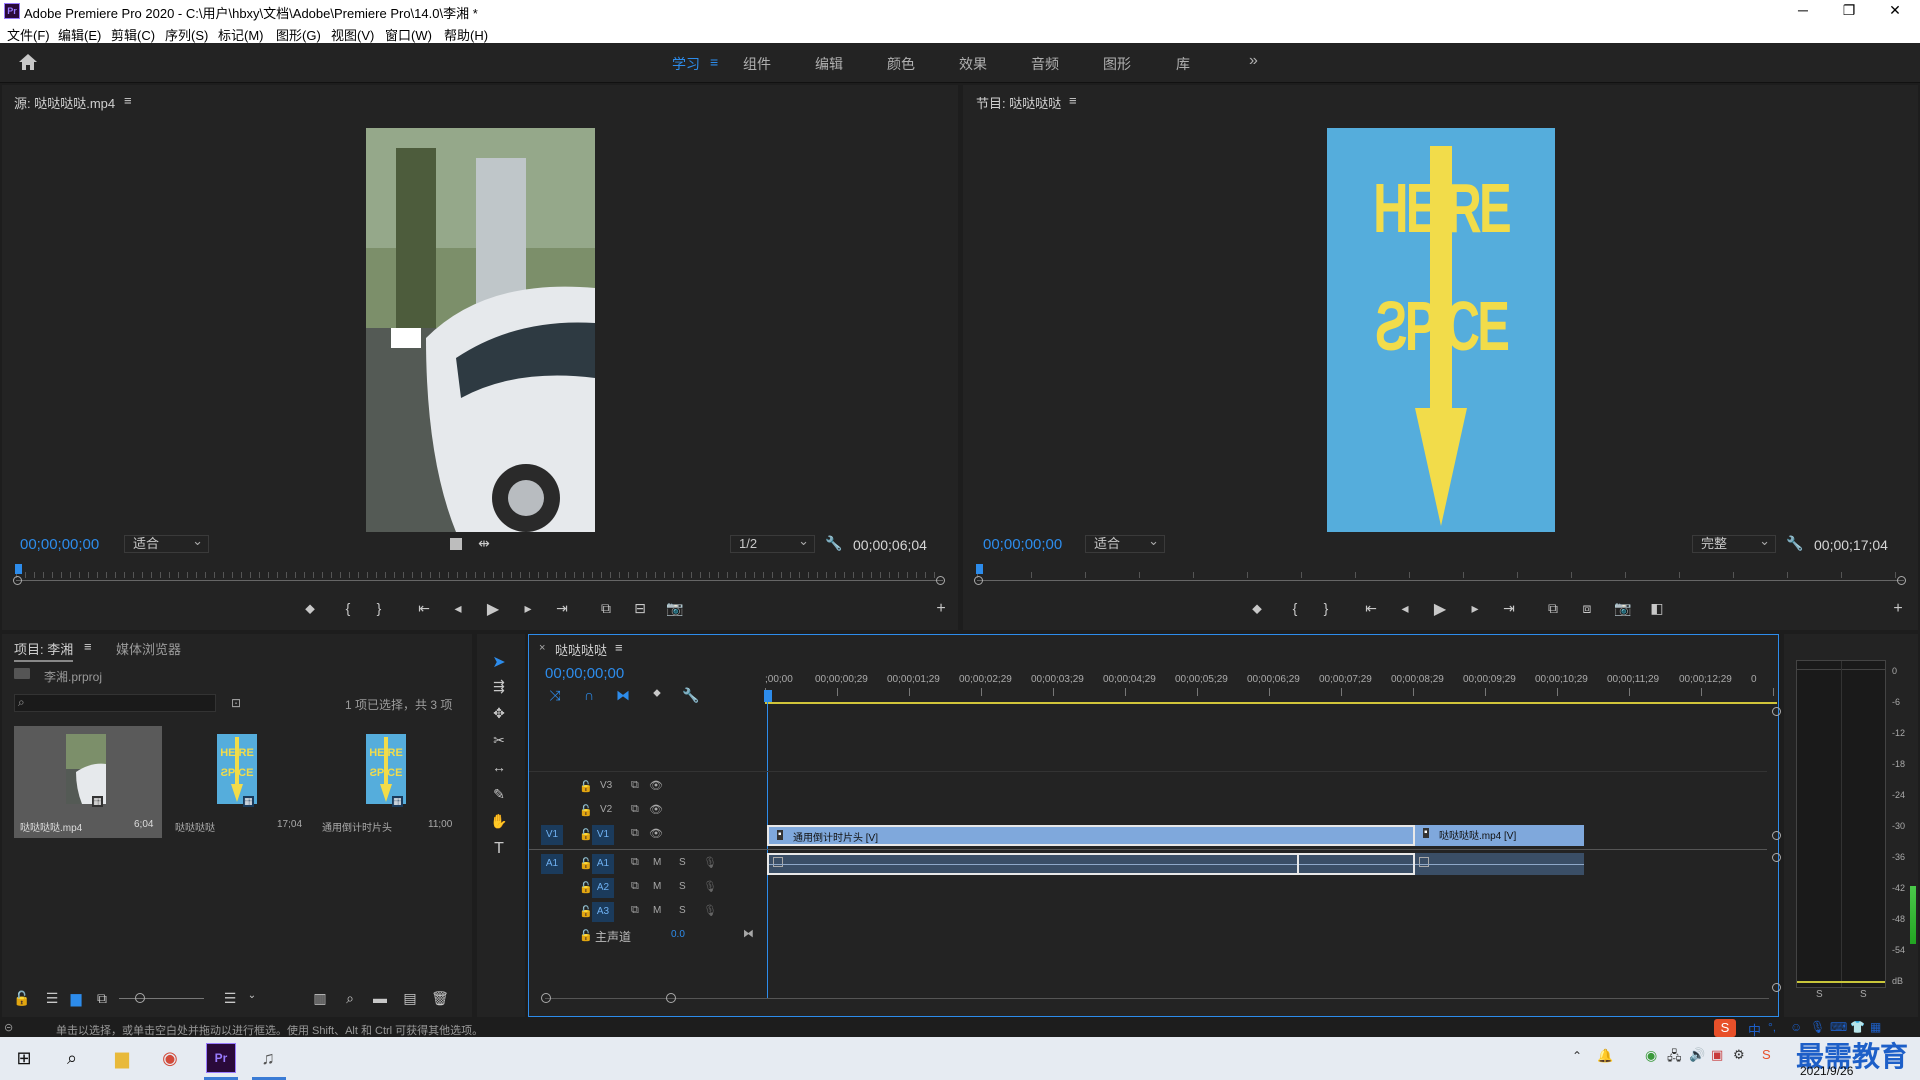 The image size is (1920, 1080). I want to click on source-step-forward-icon: ▸, so click(528, 608).